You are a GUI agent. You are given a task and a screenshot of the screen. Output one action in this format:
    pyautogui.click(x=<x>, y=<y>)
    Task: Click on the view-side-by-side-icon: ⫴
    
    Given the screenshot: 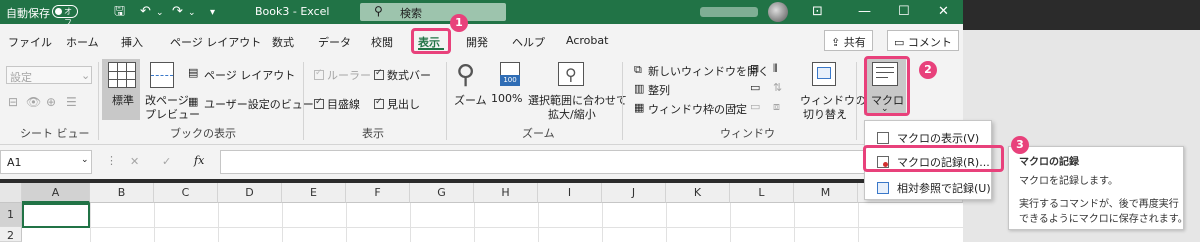 What is the action you would take?
    pyautogui.click(x=775, y=69)
    